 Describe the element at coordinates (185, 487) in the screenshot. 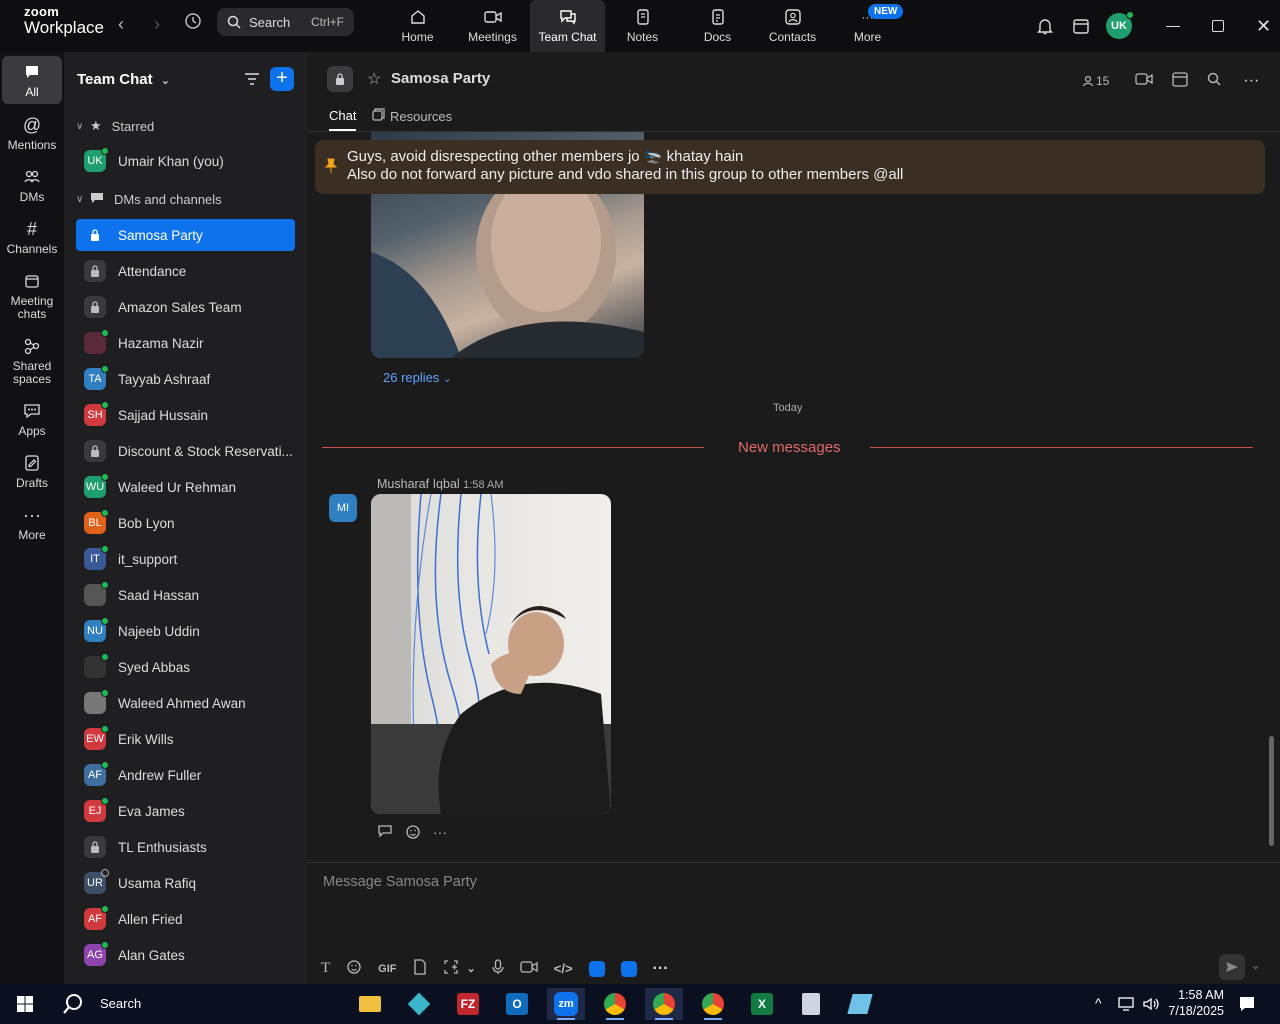

I see `sidebar-item: WU Waleed Ur Rehman` at that location.